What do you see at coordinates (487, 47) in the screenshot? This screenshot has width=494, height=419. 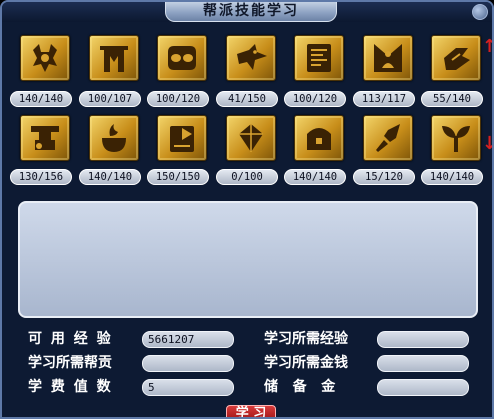 I see `scroll-up-arrow: ↑` at bounding box center [487, 47].